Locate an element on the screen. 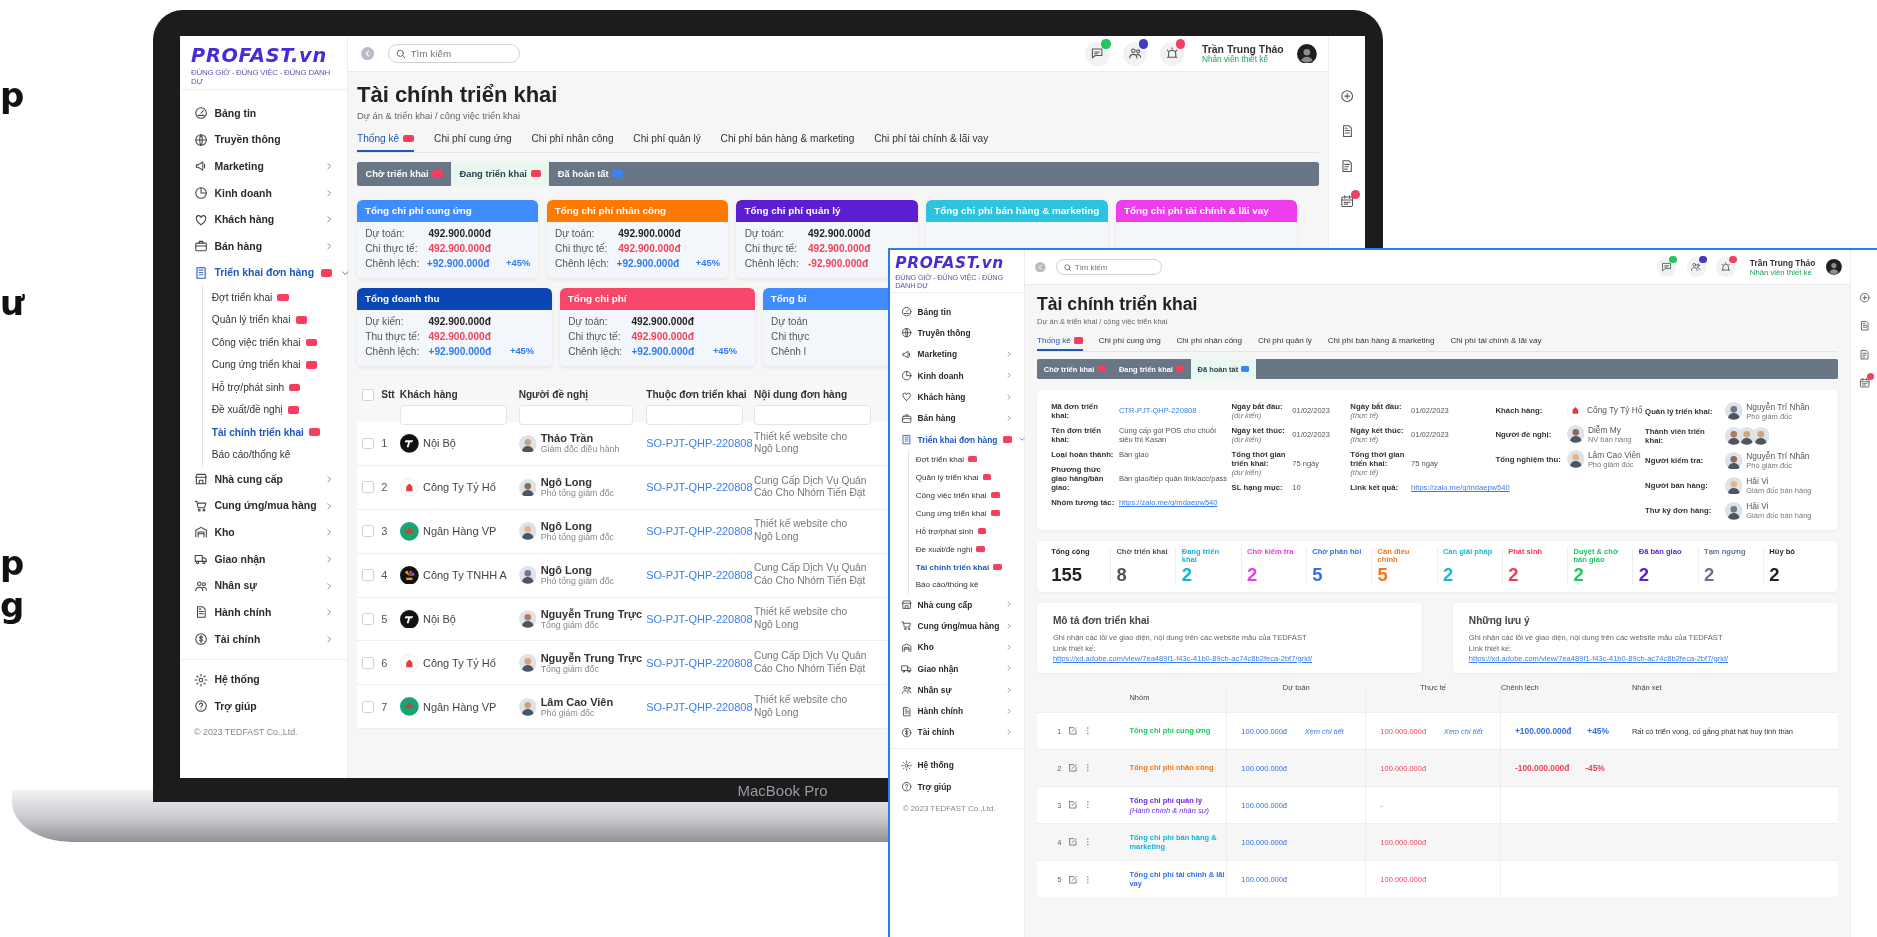  sidebar-item: Bảng tin is located at coordinates (264, 113).